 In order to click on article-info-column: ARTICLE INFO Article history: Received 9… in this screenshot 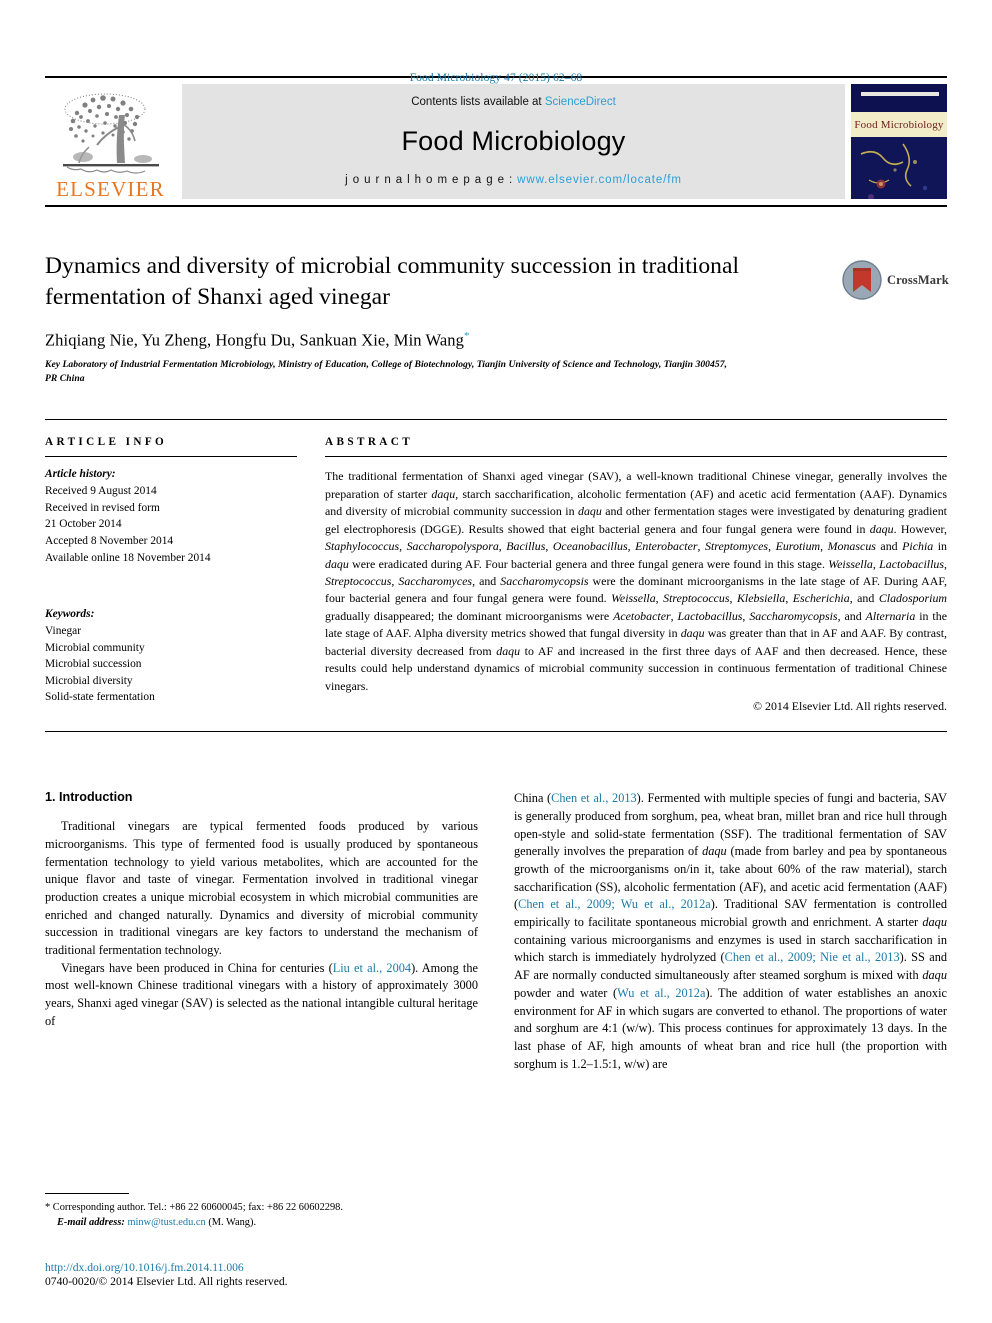, I will do `click(171, 575)`.